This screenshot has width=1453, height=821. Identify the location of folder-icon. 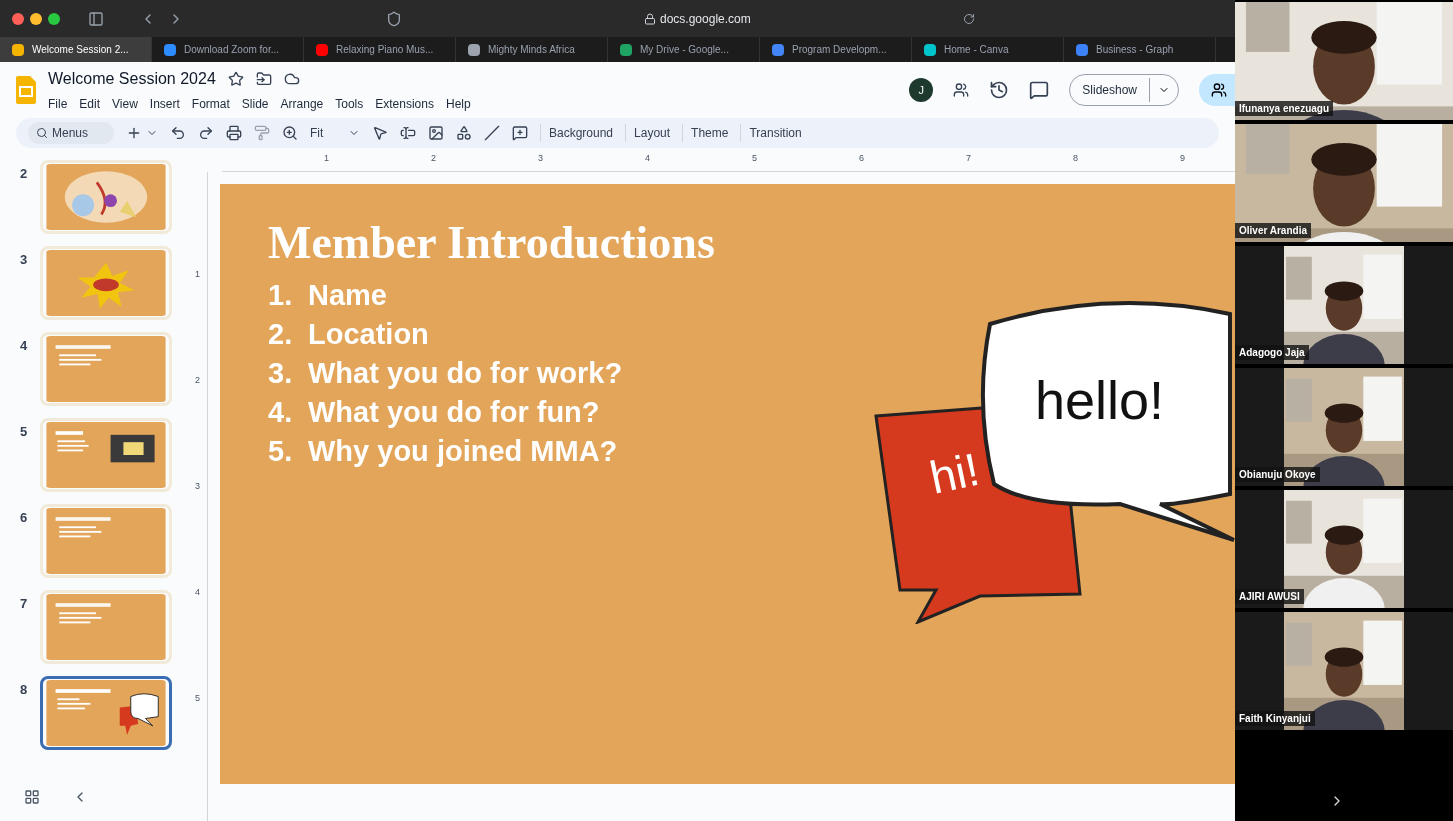
(263, 79).